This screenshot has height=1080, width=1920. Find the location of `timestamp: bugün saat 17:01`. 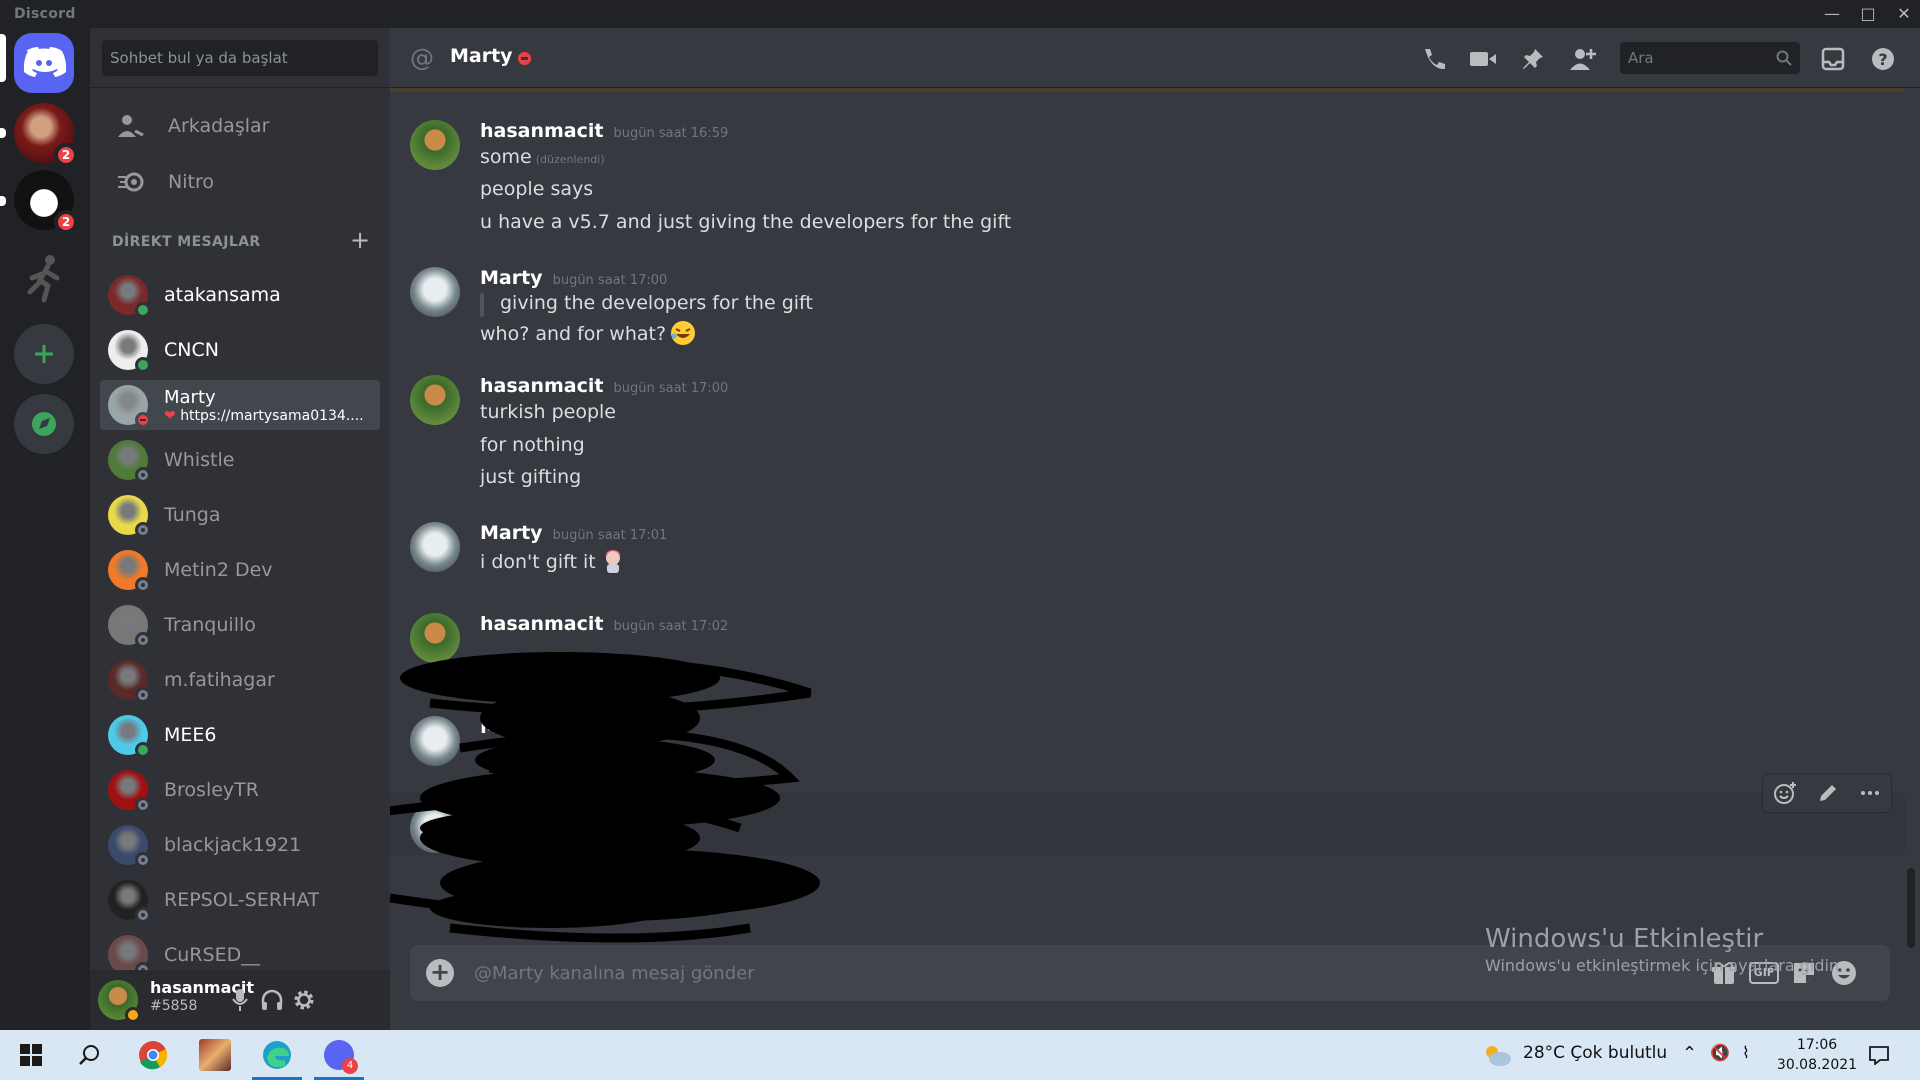

timestamp: bugün saat 17:01 is located at coordinates (610, 535).